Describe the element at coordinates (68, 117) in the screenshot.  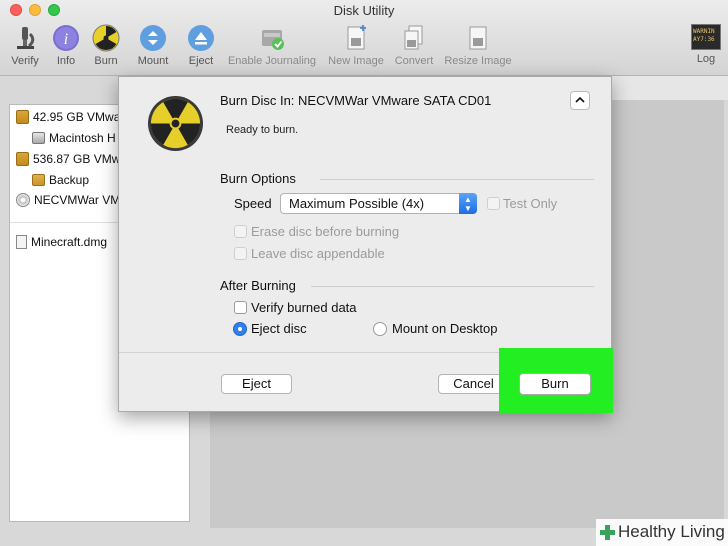
I see `sidebar-item-disk-1: 42.95 GB VMwa` at that location.